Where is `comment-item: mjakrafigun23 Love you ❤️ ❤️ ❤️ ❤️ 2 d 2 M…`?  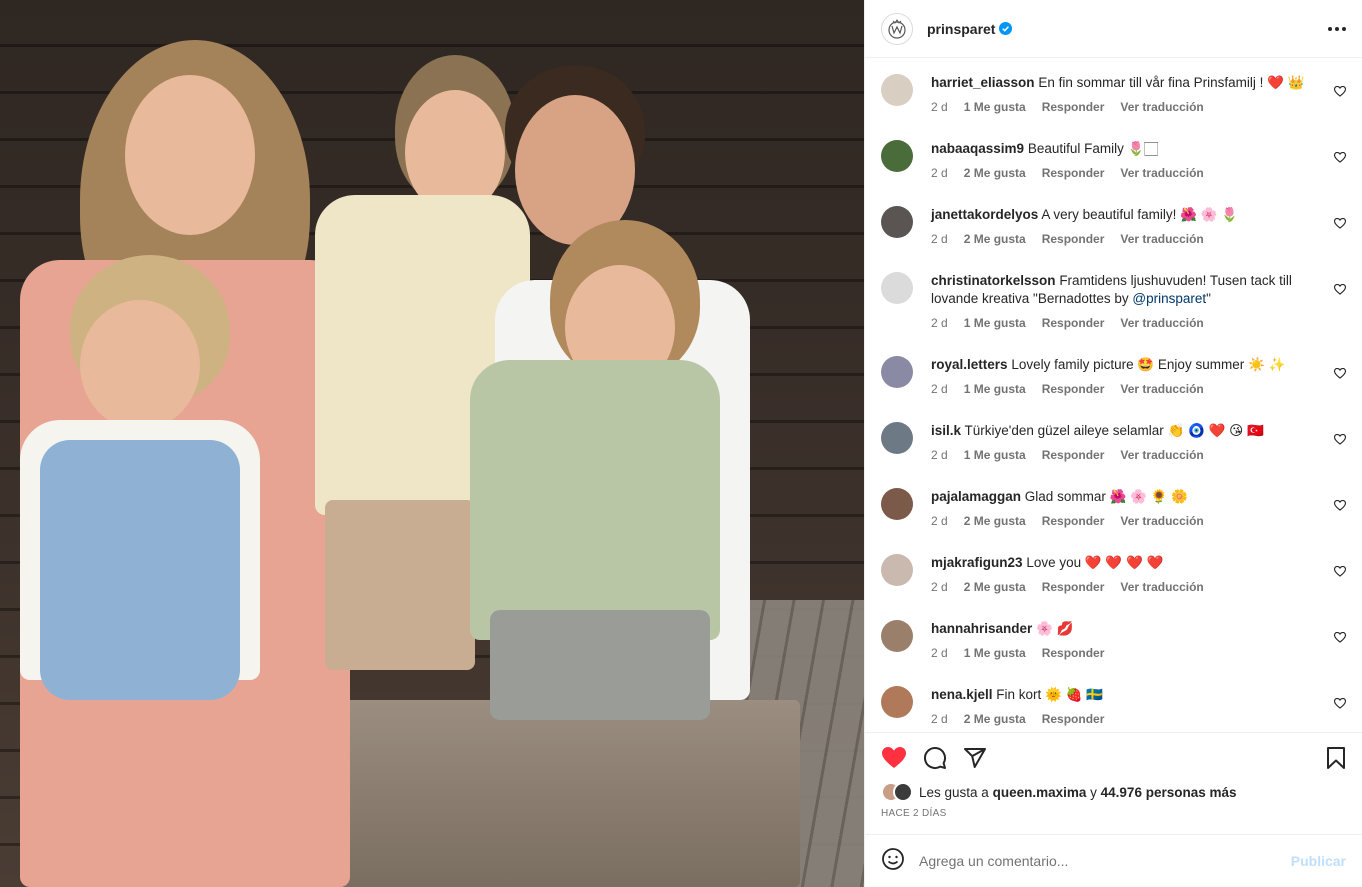
comment-item: mjakrafigun23 Love you ❤️ ❤️ ❤️ ❤️ 2 d 2 M… is located at coordinates (1114, 587).